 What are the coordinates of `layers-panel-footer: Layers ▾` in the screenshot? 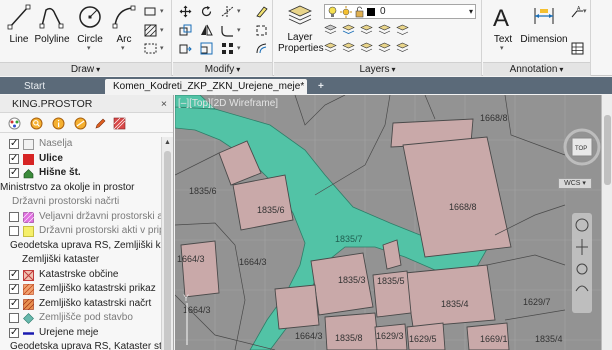 It's located at (377, 69).